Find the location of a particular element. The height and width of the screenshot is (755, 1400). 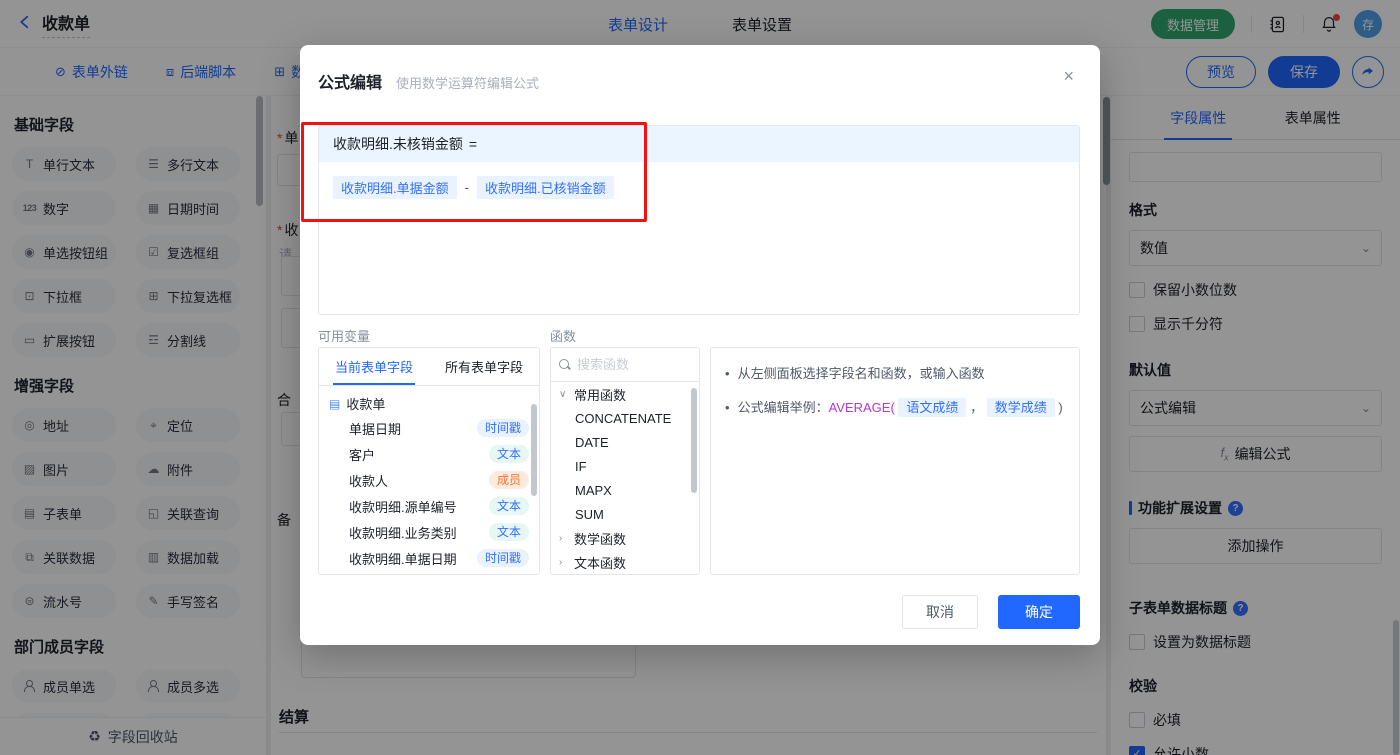

functions-label: 函数 is located at coordinates (563, 336).